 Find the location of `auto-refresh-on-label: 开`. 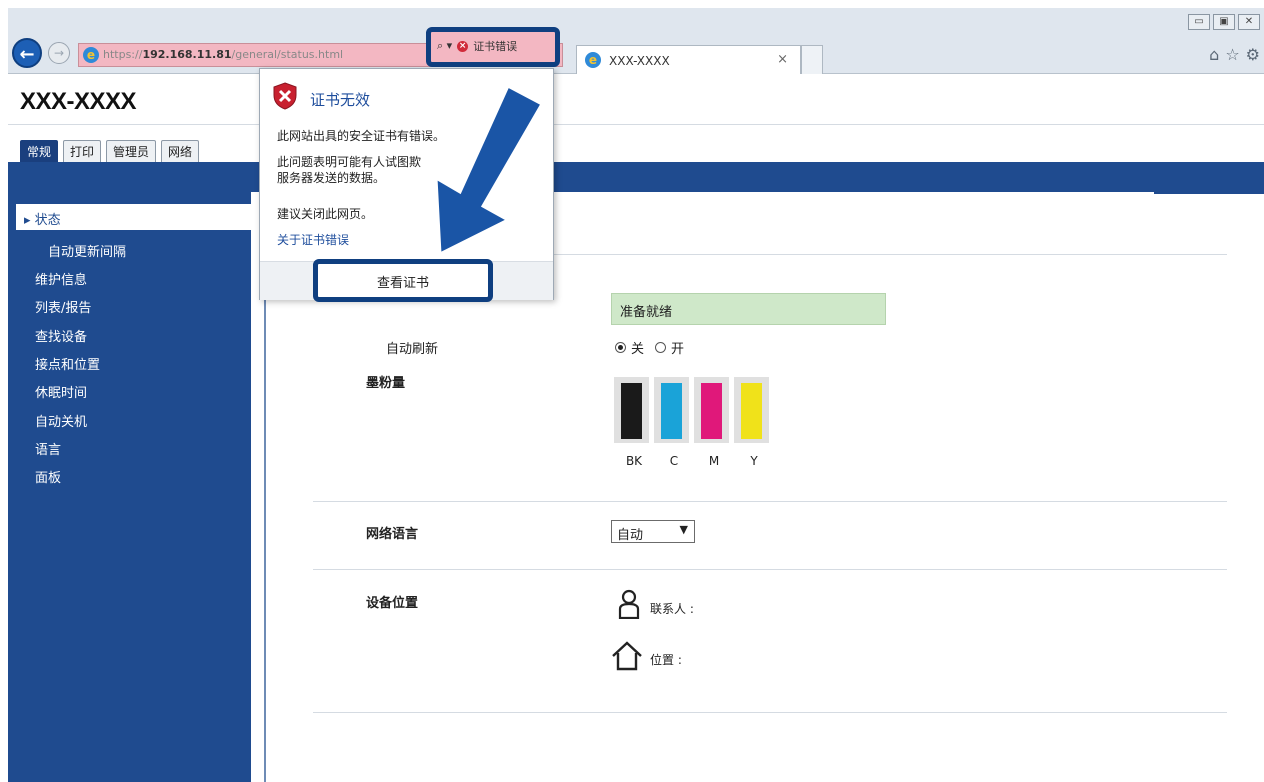

auto-refresh-on-label: 开 is located at coordinates (678, 349).